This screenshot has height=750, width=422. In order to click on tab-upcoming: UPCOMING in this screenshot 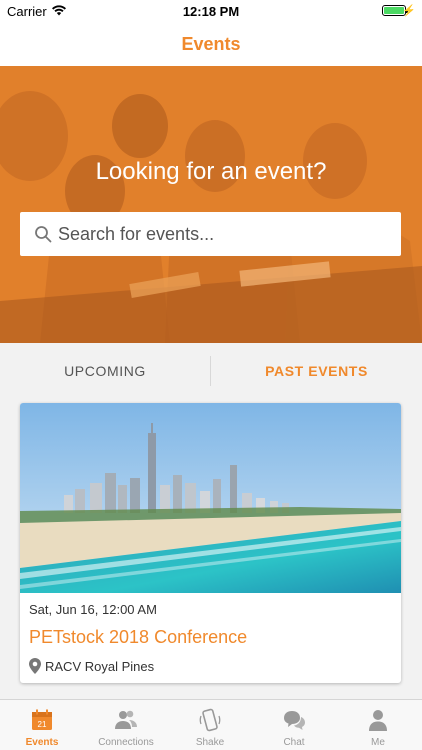, I will do `click(105, 371)`.